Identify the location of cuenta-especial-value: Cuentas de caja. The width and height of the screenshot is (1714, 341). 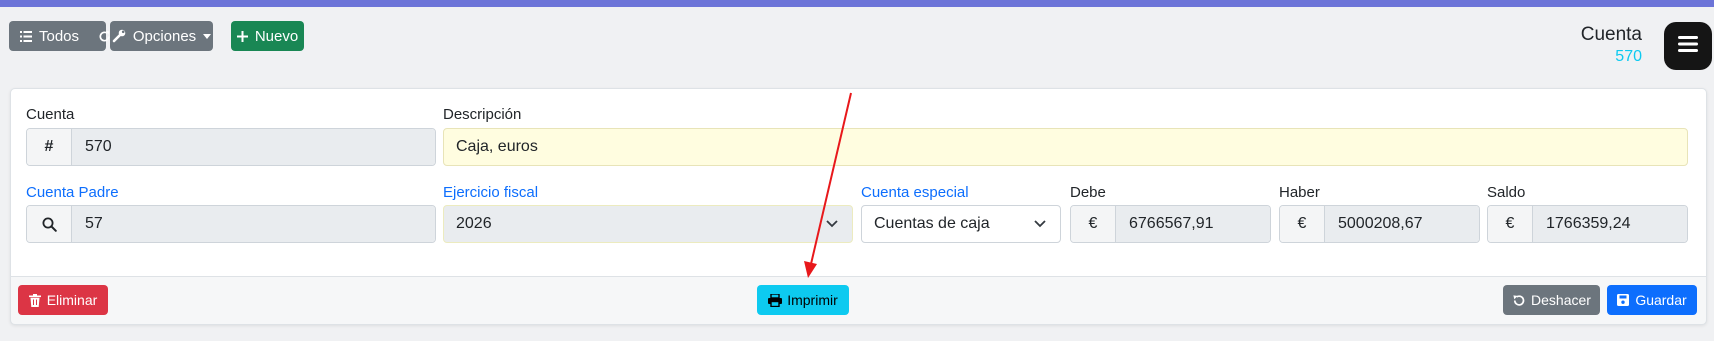
(932, 223).